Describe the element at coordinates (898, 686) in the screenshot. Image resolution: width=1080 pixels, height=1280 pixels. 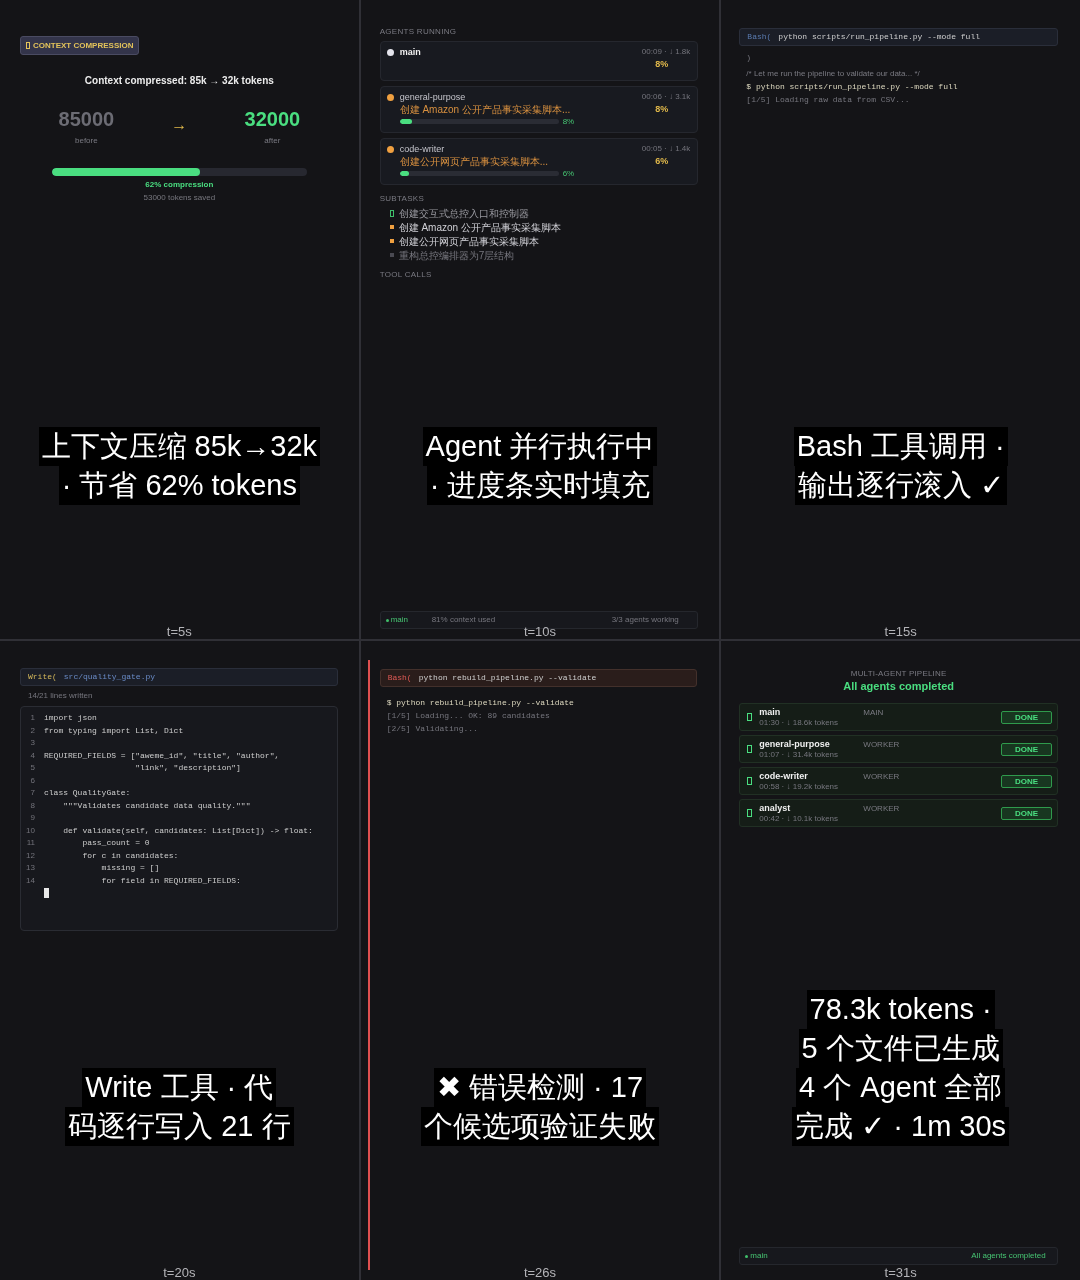
I see `pipeline-status: All agents completed` at that location.